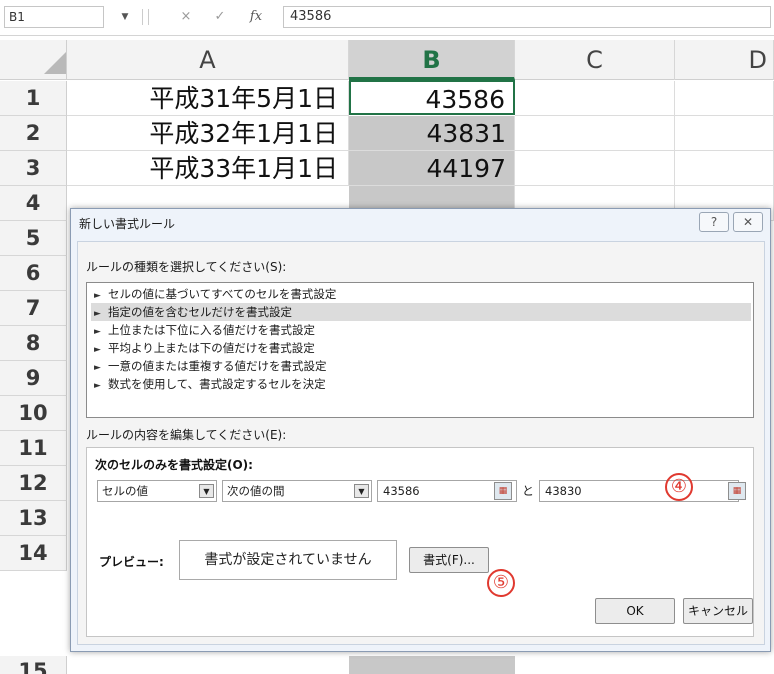 This screenshot has width=774, height=674. Describe the element at coordinates (527, 17) in the screenshot. I see `formula-input: 43586` at that location.